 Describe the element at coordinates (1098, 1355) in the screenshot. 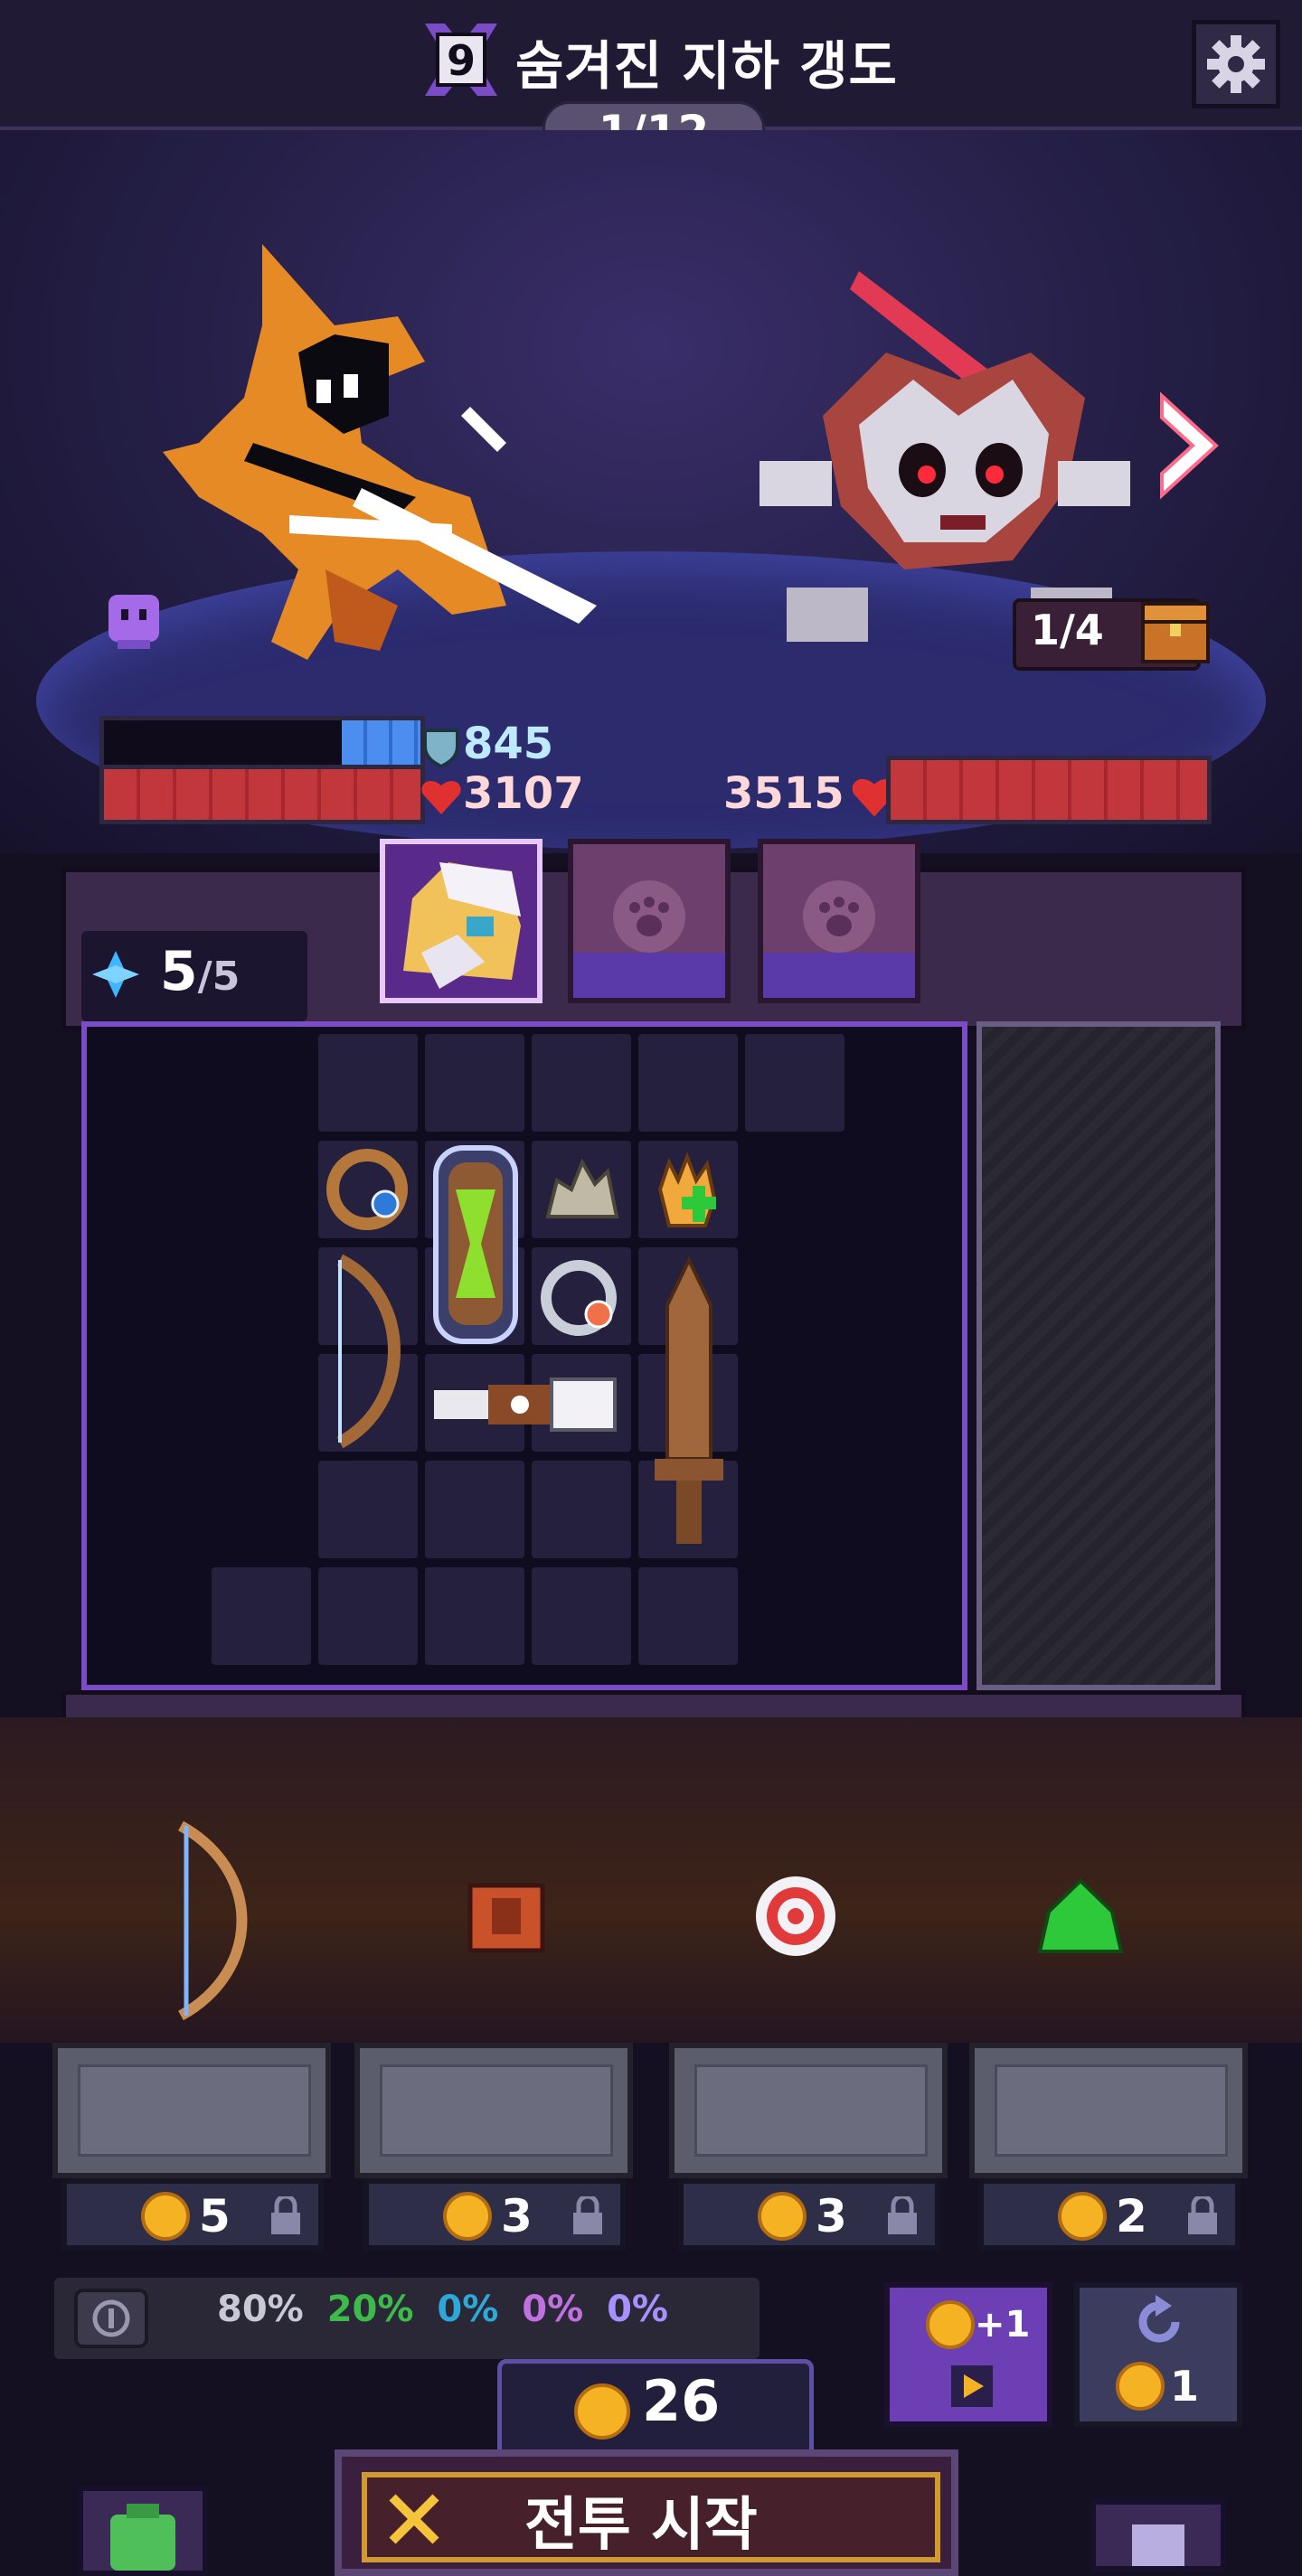

I see `storage-panel` at that location.